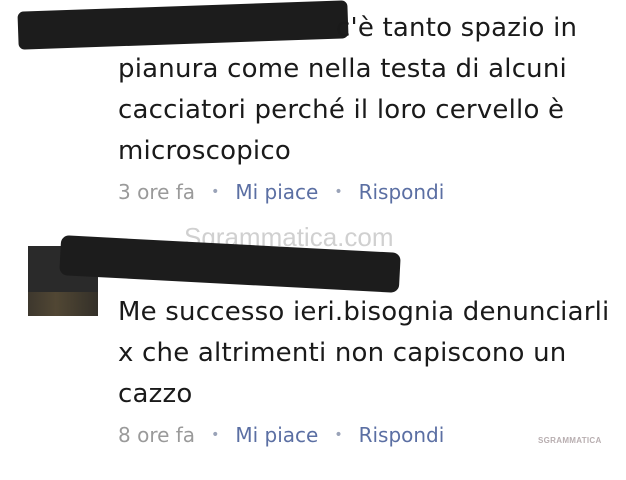  Describe the element at coordinates (276, 192) in the screenshot. I see `comment-1-like-link: Mi piace` at that location.